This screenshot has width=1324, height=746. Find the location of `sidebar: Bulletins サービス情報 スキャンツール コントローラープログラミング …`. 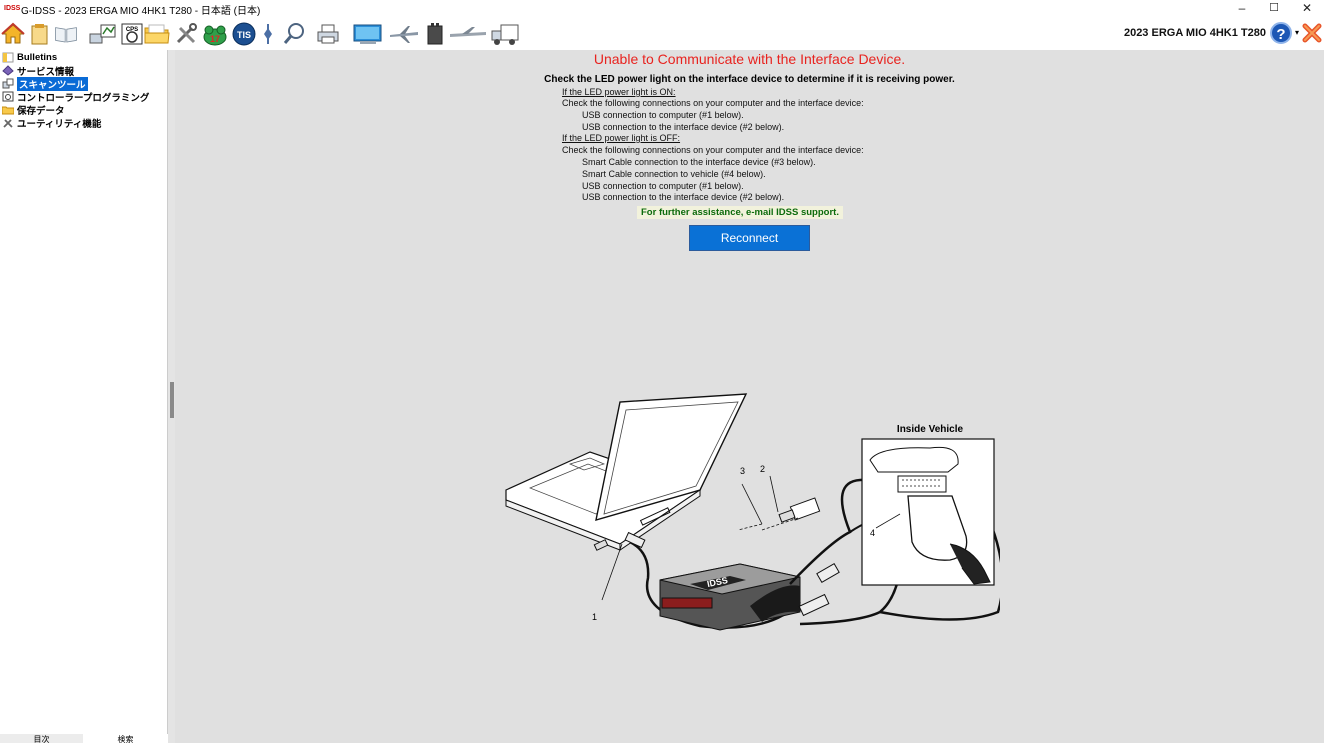

sidebar: Bulletins サービス情報 スキャンツール コントローラープログラミング … is located at coordinates (84, 396).